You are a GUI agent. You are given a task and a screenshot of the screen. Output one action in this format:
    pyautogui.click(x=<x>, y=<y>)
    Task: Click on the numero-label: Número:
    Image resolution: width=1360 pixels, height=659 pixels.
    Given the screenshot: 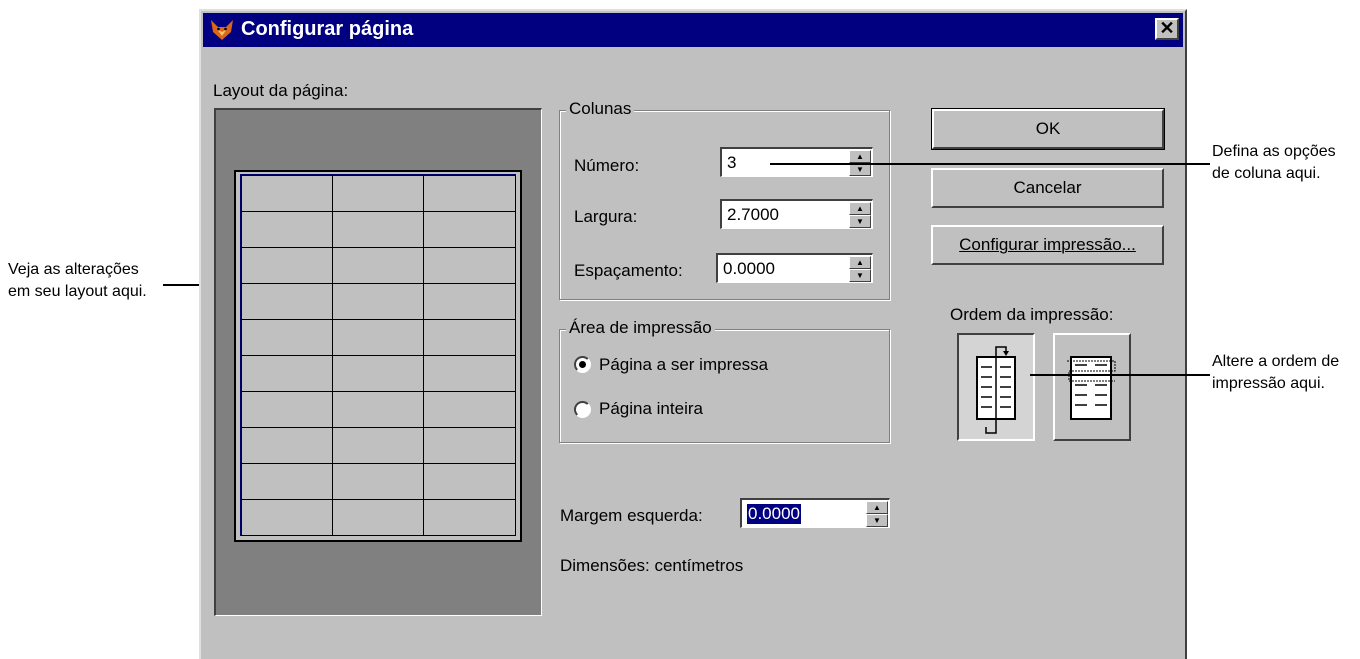 What is the action you would take?
    pyautogui.click(x=607, y=165)
    